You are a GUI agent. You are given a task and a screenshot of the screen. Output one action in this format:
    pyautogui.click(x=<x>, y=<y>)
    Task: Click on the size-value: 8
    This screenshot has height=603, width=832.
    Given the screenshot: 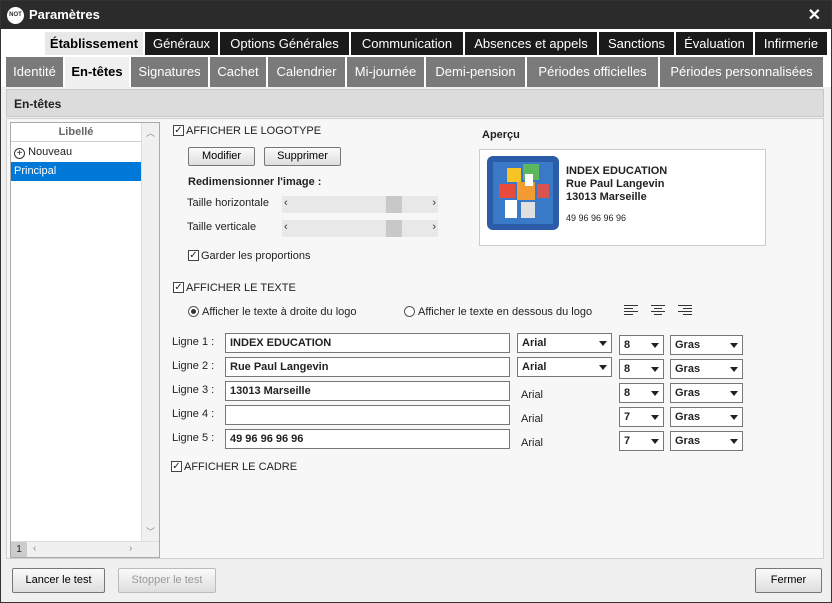 What is the action you would take?
    pyautogui.click(x=627, y=345)
    